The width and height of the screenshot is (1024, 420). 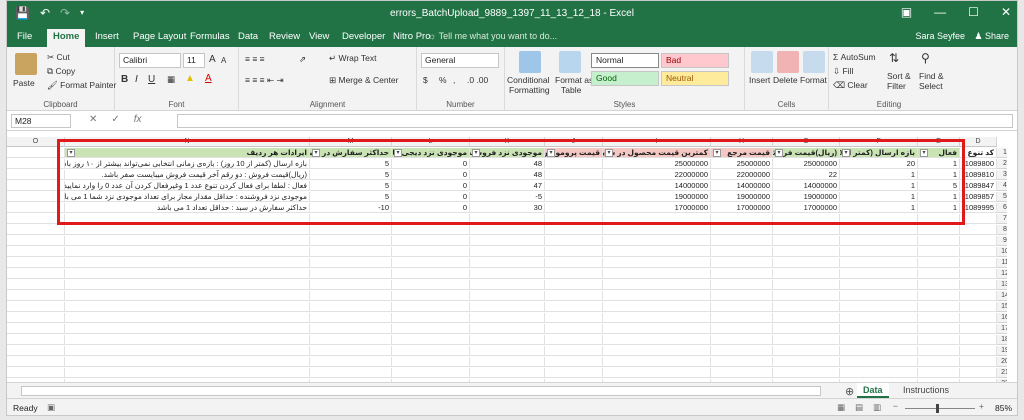 I want to click on tab-nitro-pro: Nitro Pro, so click(x=411, y=36).